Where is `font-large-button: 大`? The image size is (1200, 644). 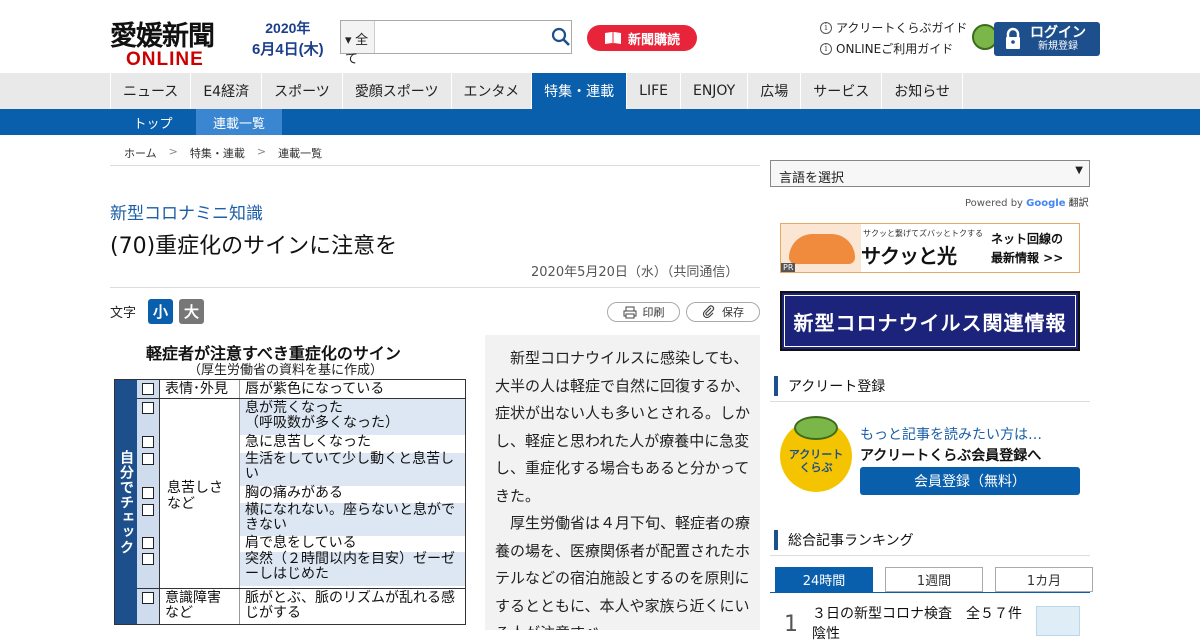
font-large-button: 大 is located at coordinates (192, 311).